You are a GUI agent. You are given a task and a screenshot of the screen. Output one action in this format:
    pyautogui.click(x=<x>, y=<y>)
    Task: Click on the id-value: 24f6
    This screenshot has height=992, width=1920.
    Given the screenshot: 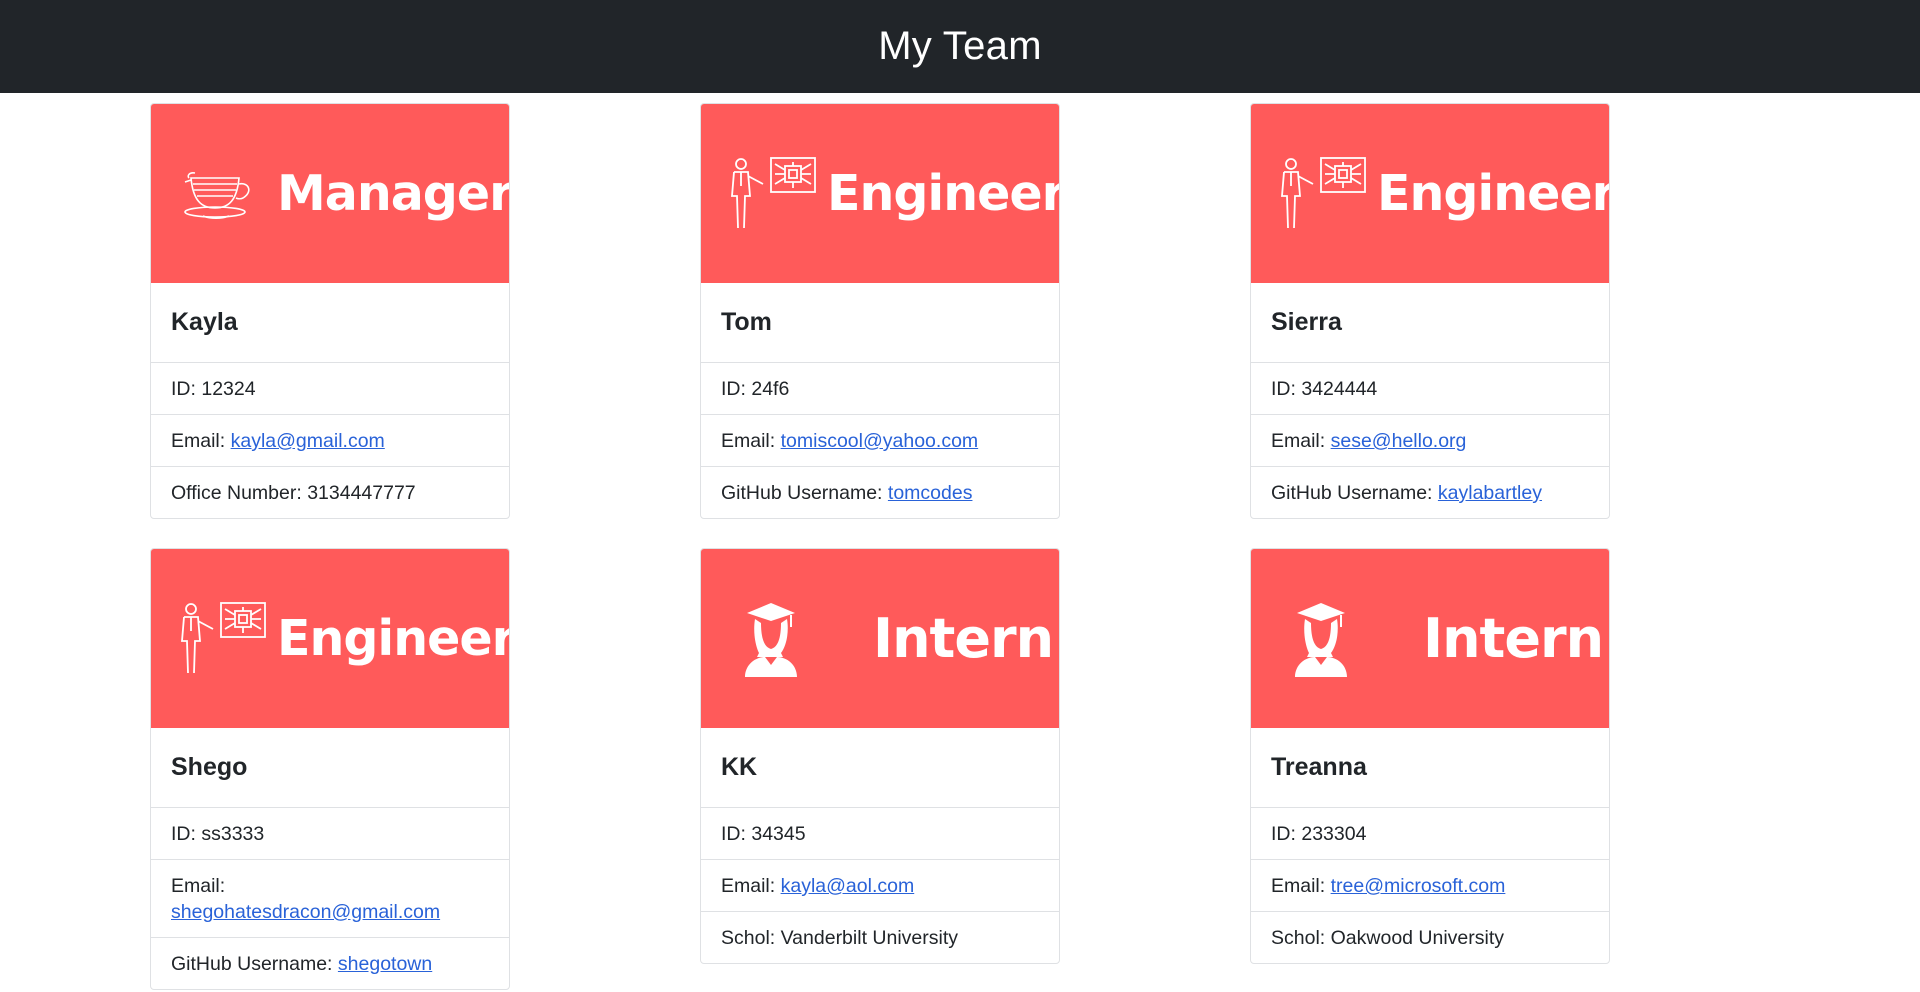 What is the action you would take?
    pyautogui.click(x=770, y=389)
    